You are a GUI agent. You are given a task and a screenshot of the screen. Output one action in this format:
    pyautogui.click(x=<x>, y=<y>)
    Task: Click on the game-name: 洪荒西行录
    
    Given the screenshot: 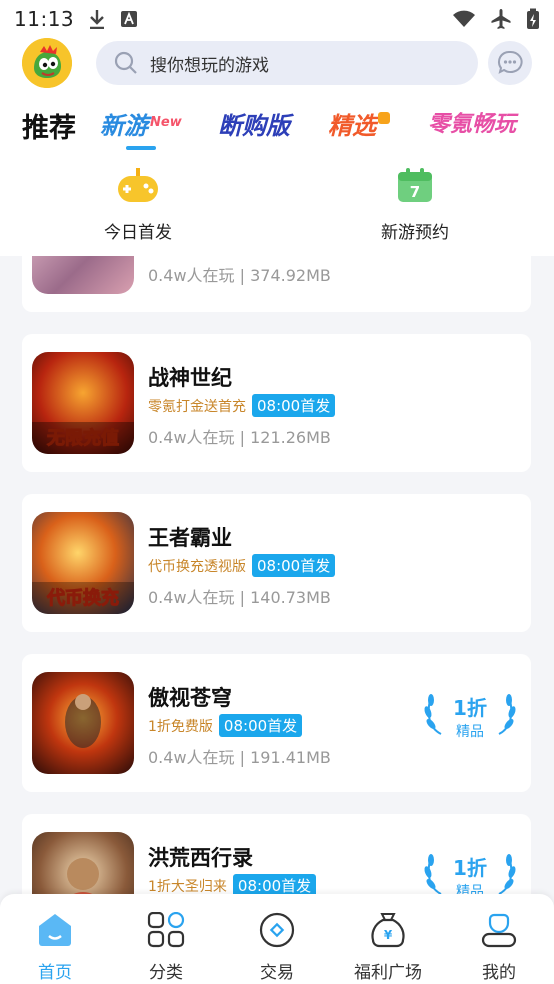 What is the action you would take?
    pyautogui.click(x=200, y=858)
    